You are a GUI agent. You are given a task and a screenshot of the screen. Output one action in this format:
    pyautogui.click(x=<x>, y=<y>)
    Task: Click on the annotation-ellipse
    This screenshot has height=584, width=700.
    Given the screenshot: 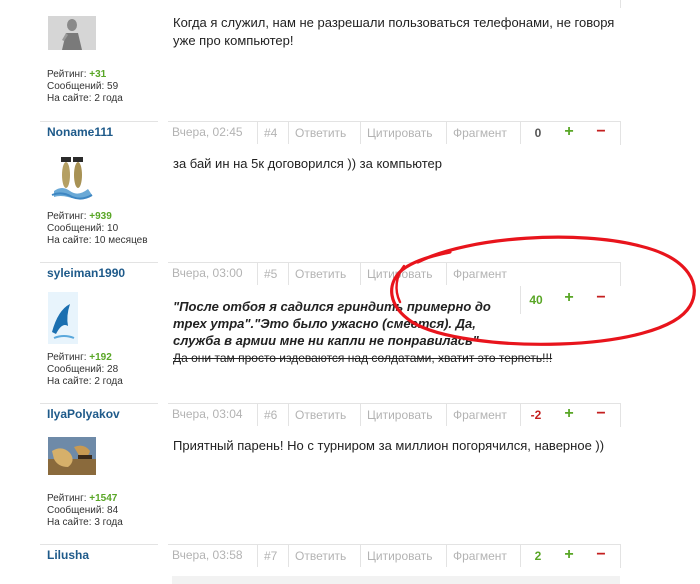 What is the action you would take?
    pyautogui.click(x=543, y=290)
    